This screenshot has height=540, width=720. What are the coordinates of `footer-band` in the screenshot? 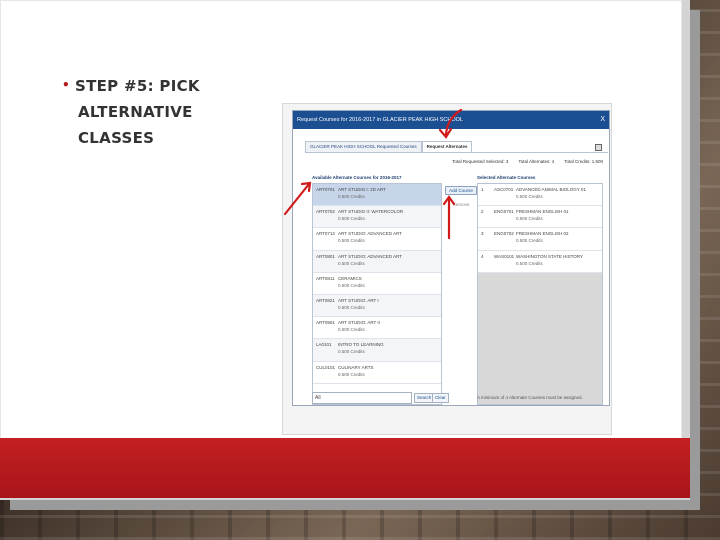 It's located at (345, 468).